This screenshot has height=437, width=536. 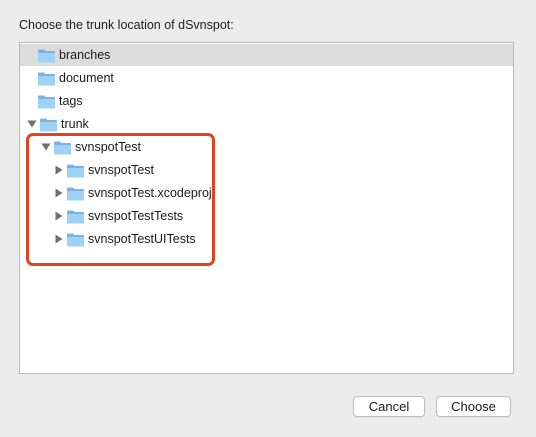 I want to click on cancel-button: Cancel, so click(x=389, y=406).